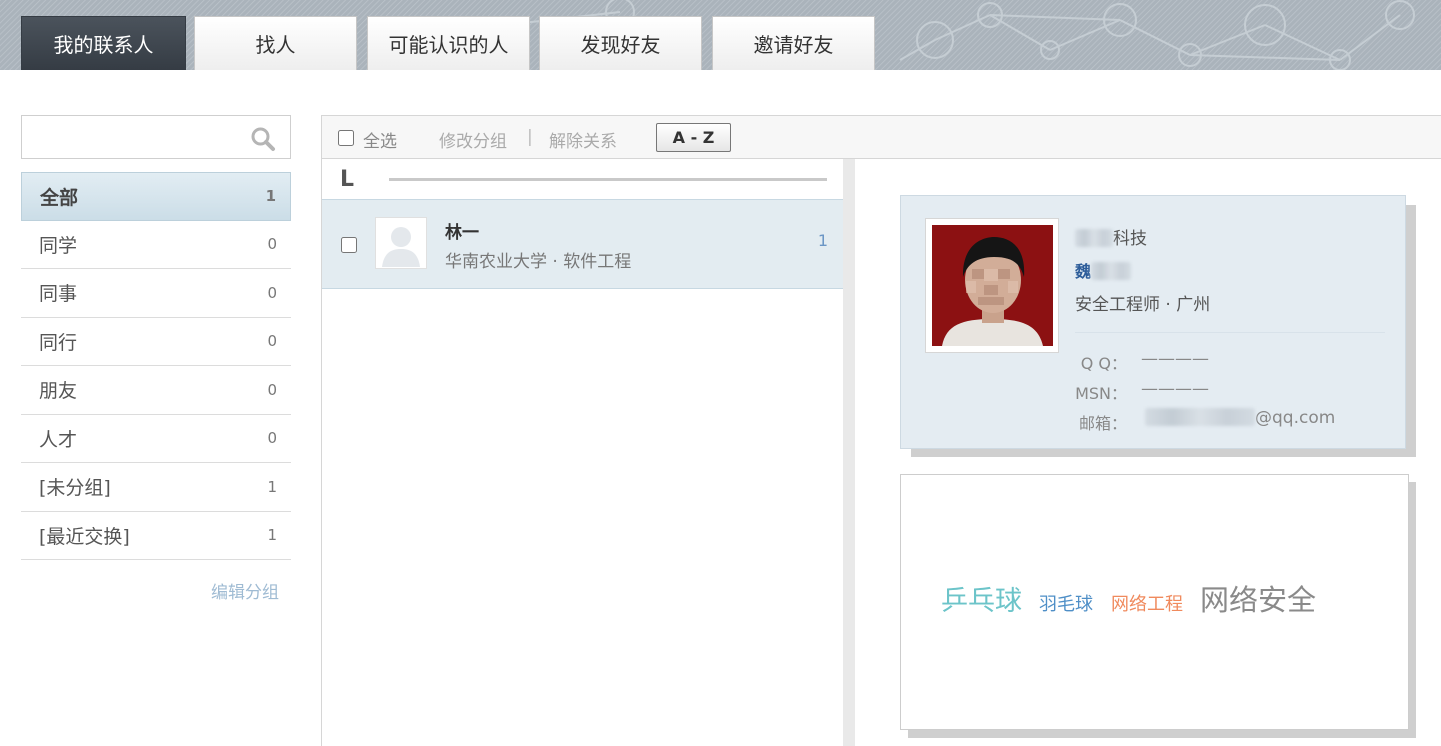  I want to click on group-label: 同学, so click(58, 245).